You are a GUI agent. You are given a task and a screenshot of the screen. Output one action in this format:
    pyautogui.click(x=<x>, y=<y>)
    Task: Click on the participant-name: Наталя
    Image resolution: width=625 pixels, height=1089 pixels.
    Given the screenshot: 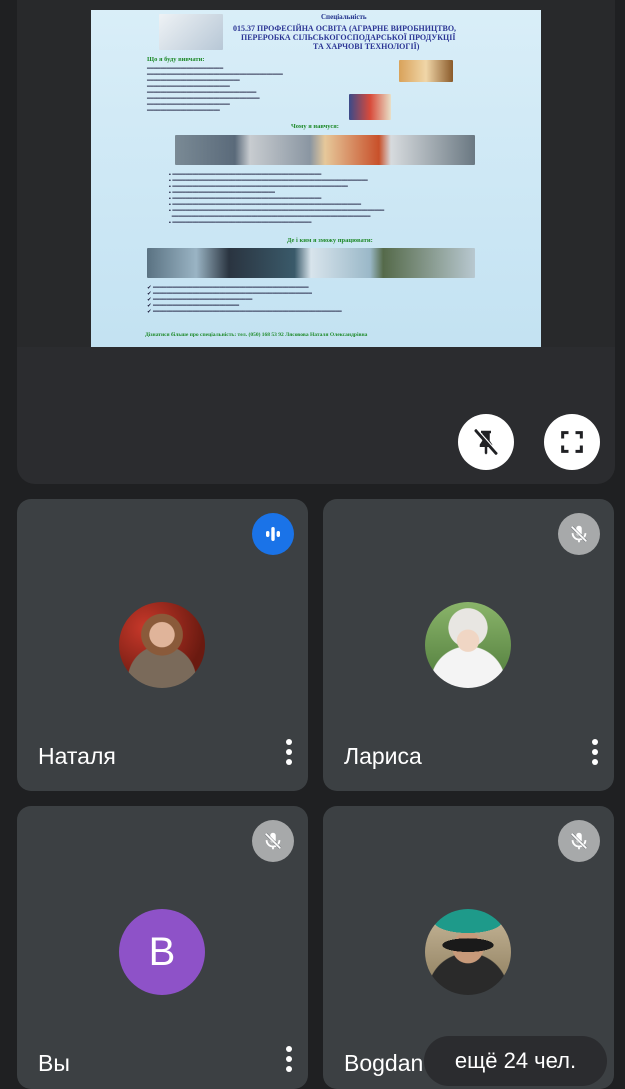 What is the action you would take?
    pyautogui.click(x=77, y=756)
    